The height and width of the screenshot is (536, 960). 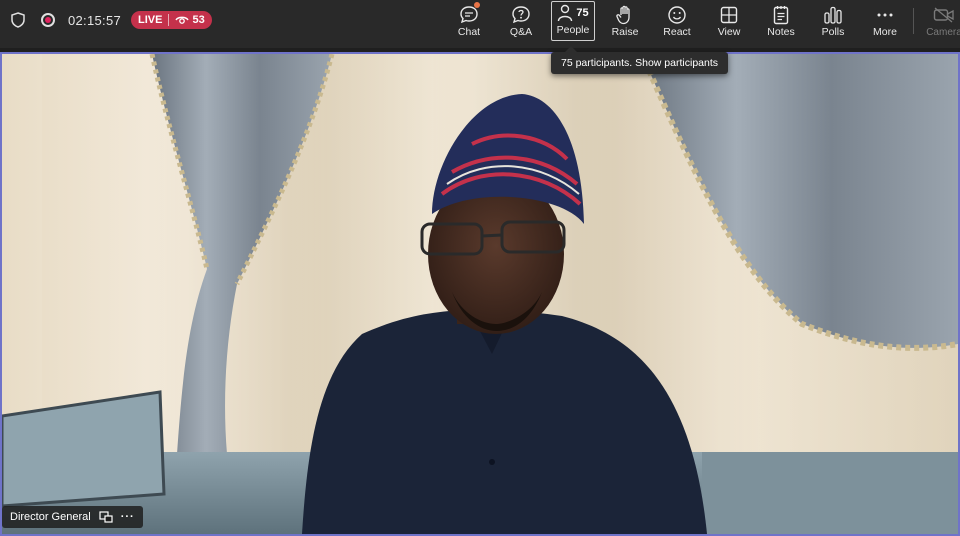 I want to click on raise-label: Raise, so click(x=625, y=32).